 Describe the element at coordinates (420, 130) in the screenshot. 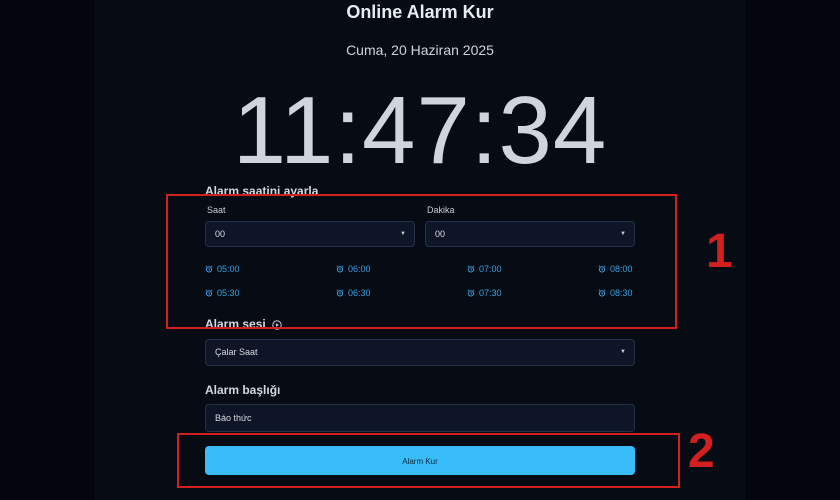

I see `digital-clock: 11:47:34` at that location.